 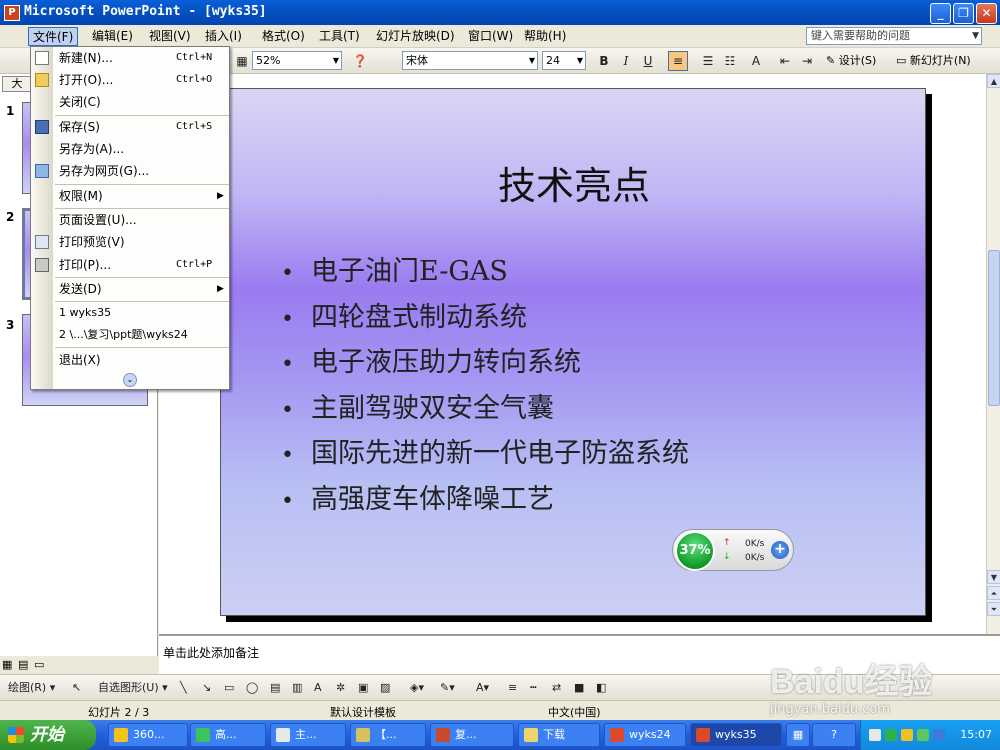 I want to click on underline-button: U, so click(x=648, y=61).